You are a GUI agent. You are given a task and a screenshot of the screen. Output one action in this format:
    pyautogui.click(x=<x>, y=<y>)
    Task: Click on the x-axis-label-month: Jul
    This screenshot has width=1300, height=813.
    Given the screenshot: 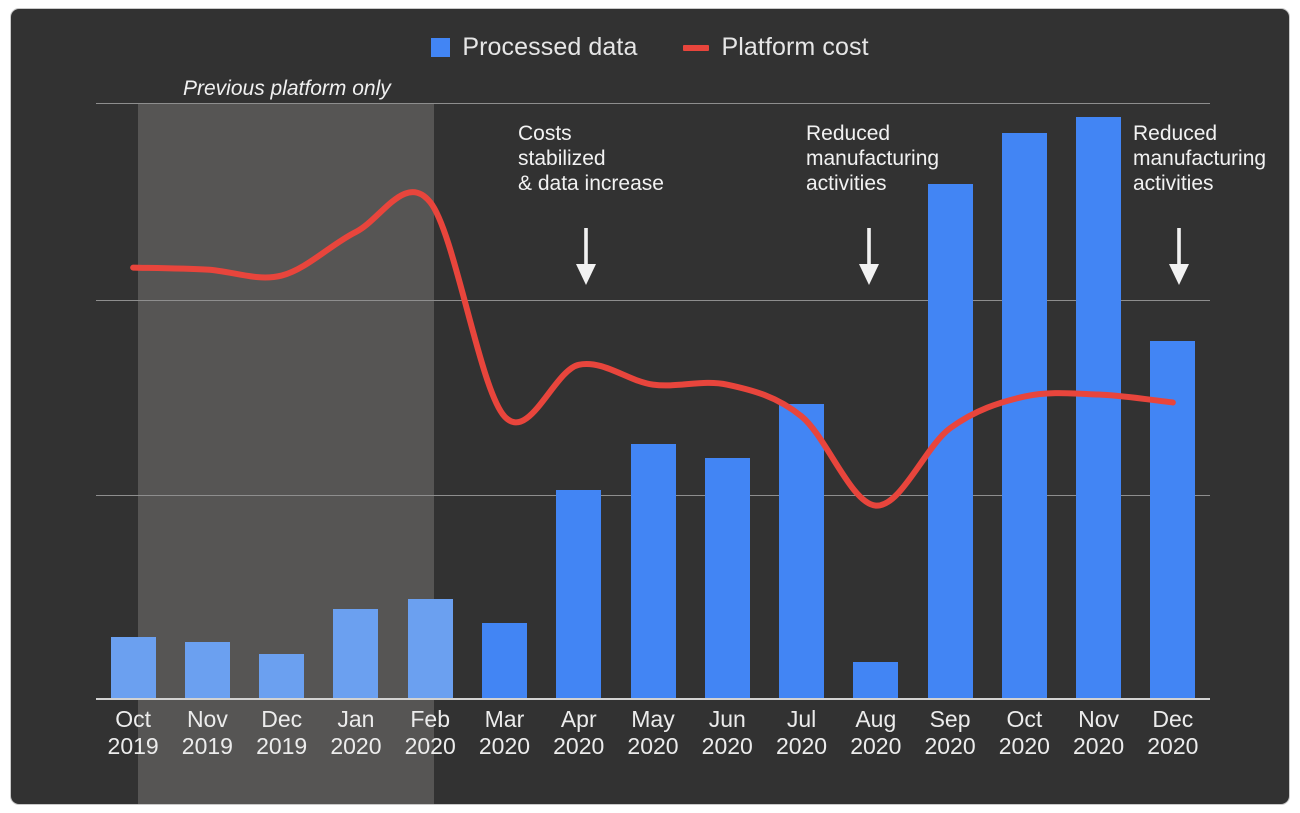 What is the action you would take?
    pyautogui.click(x=801, y=719)
    